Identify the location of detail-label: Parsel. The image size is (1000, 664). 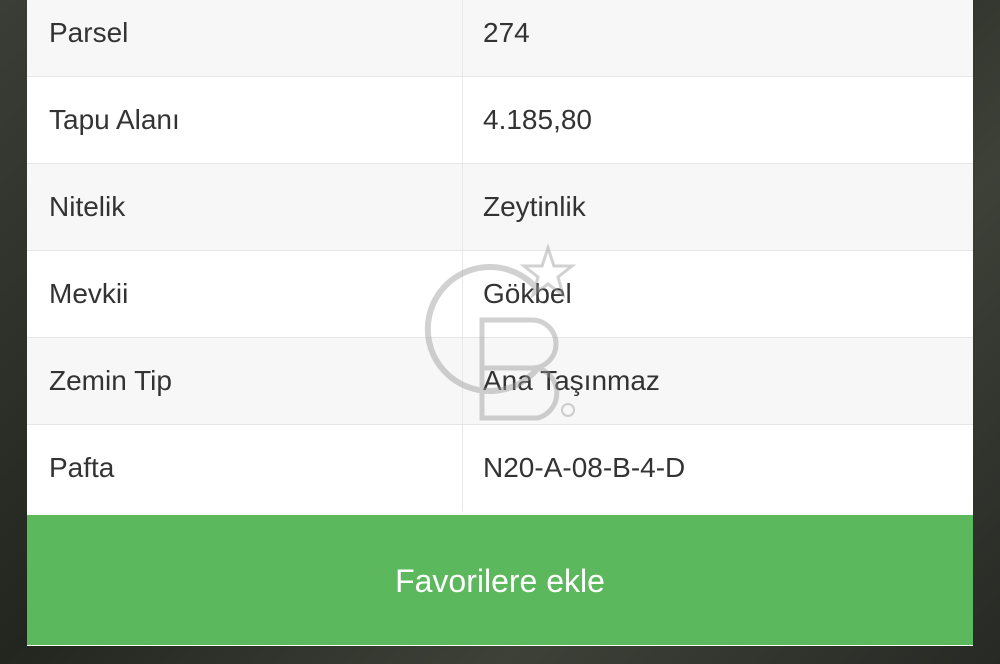
(89, 32).